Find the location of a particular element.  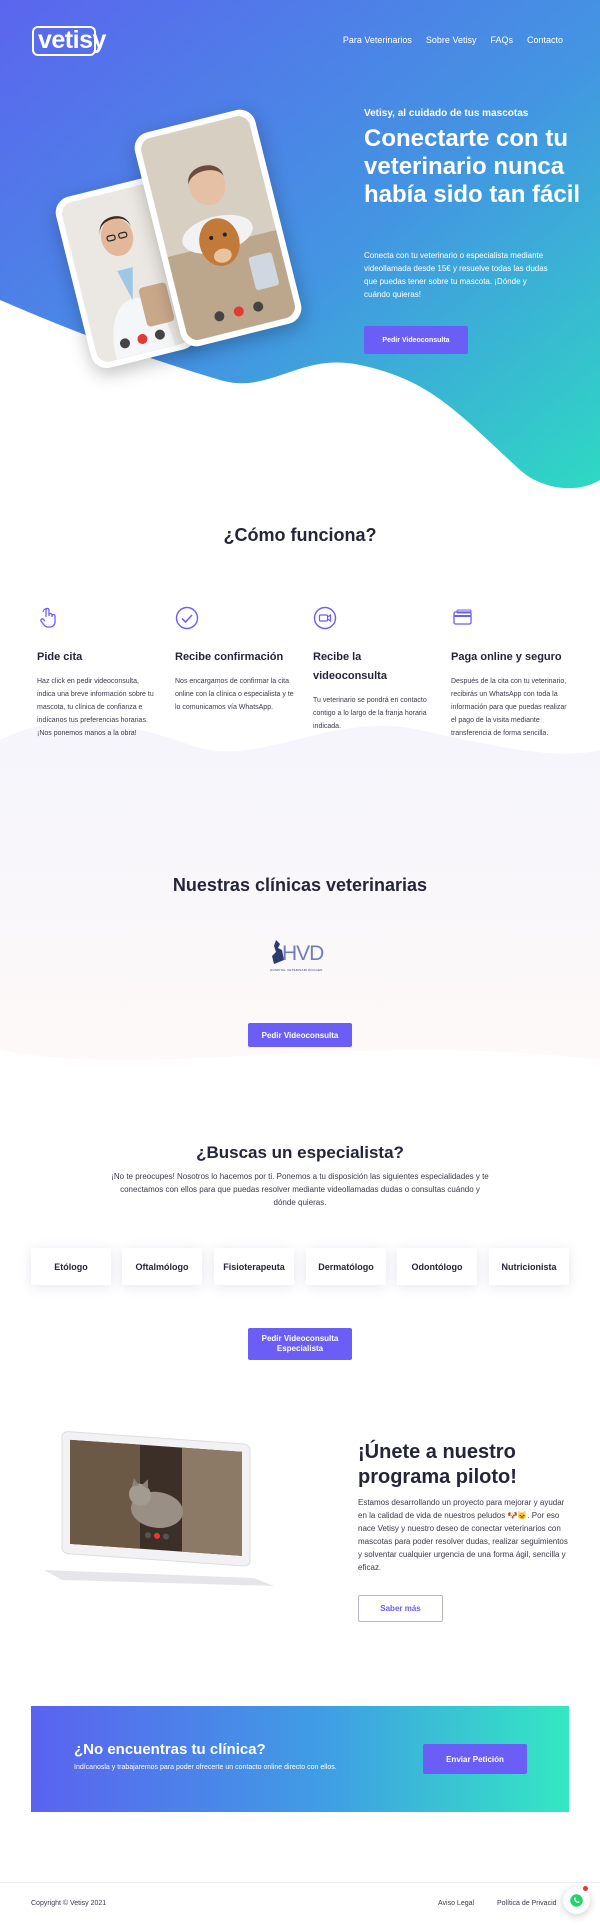

nav-para-veterinarios: Para Veterinarios is located at coordinates (377, 40).